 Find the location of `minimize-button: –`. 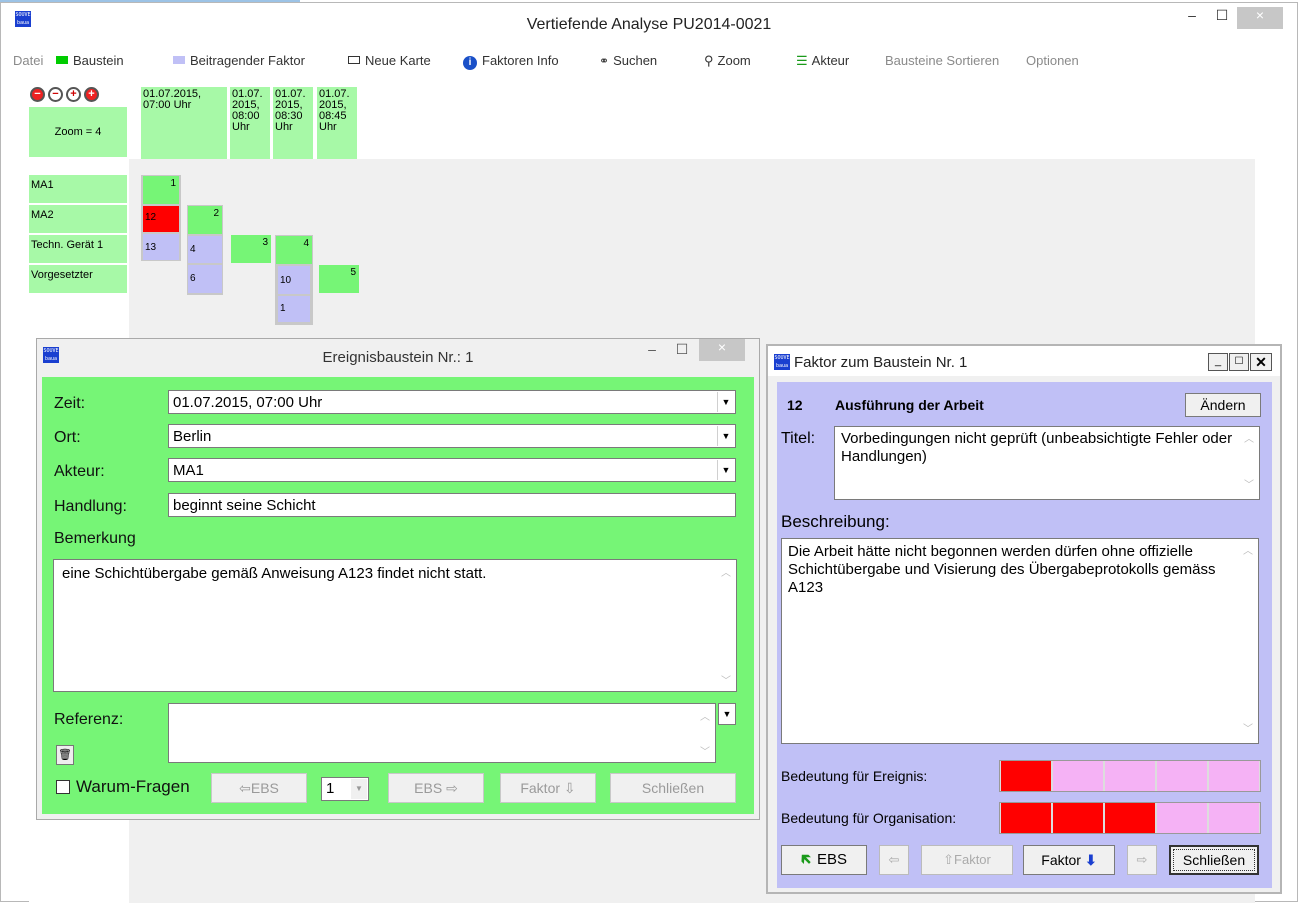

minimize-button: – is located at coordinates (1192, 19).